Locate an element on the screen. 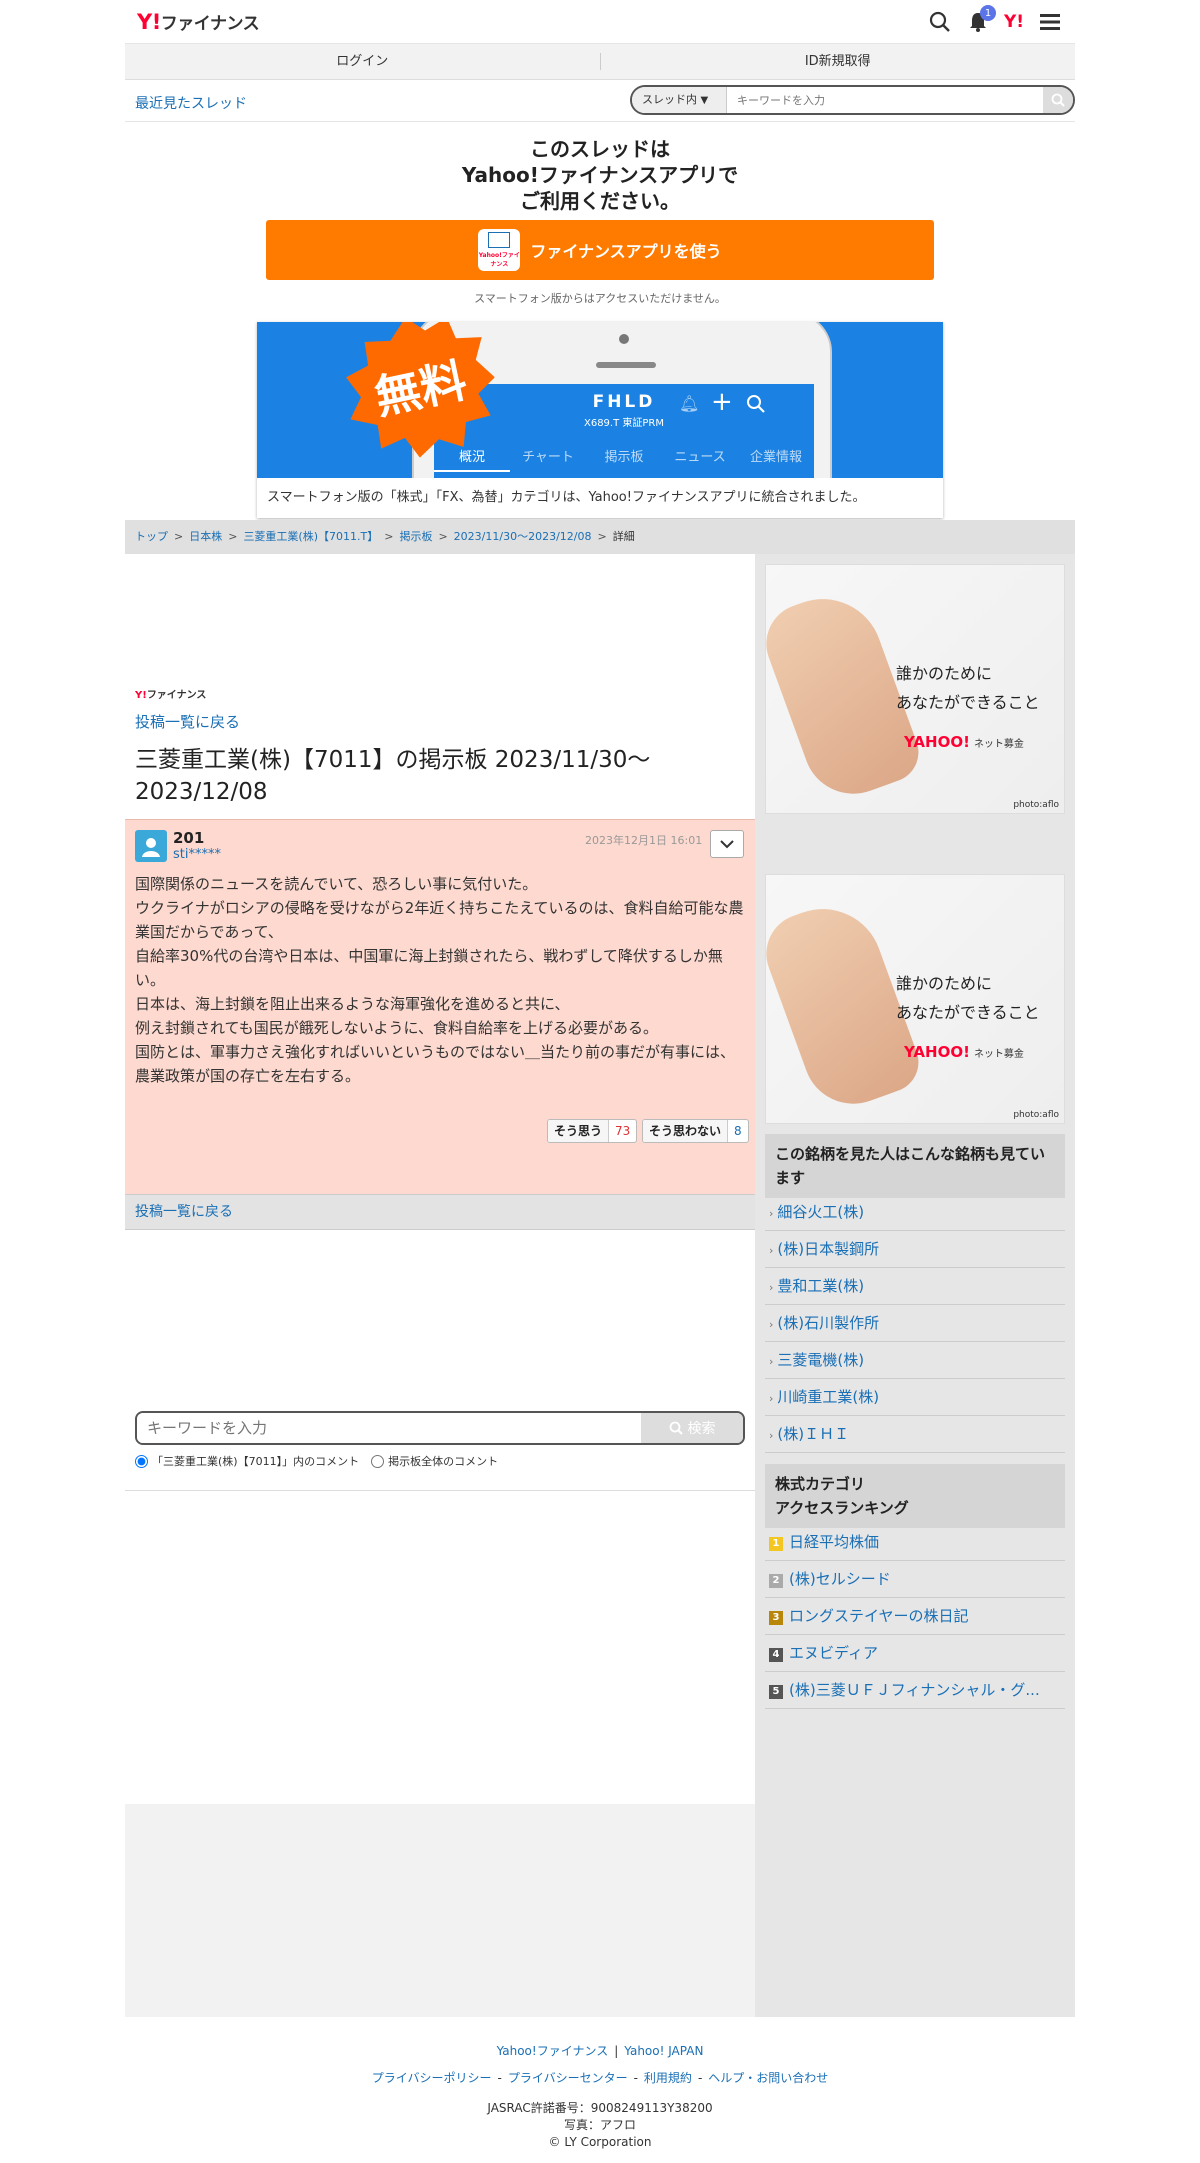 This screenshot has height=2163, width=1200. ranking-link: (株)セルシード is located at coordinates (840, 1579).